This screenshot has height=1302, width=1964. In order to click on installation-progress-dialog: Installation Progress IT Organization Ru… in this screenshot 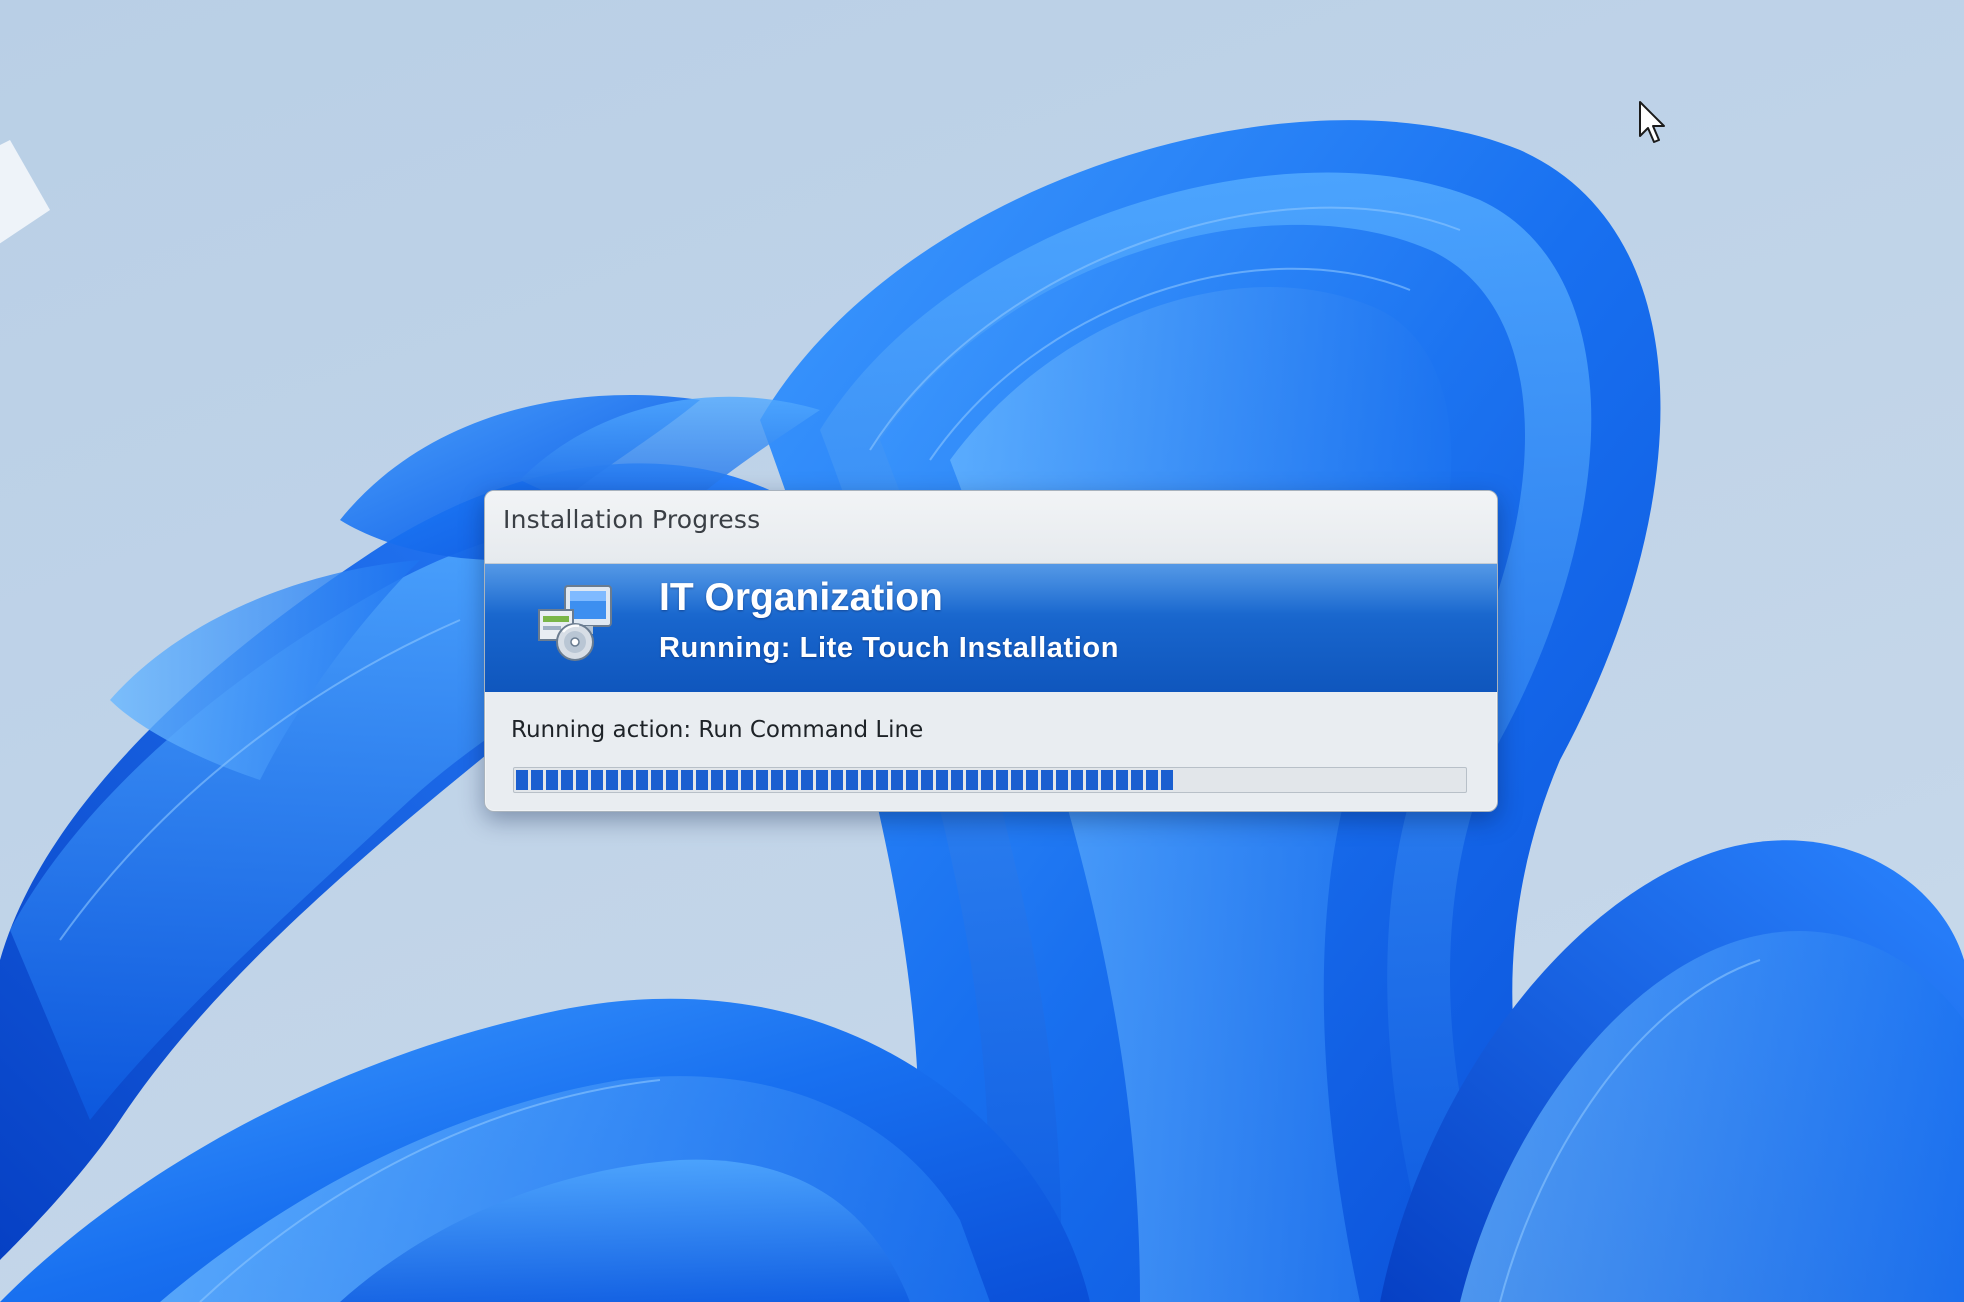, I will do `click(991, 651)`.